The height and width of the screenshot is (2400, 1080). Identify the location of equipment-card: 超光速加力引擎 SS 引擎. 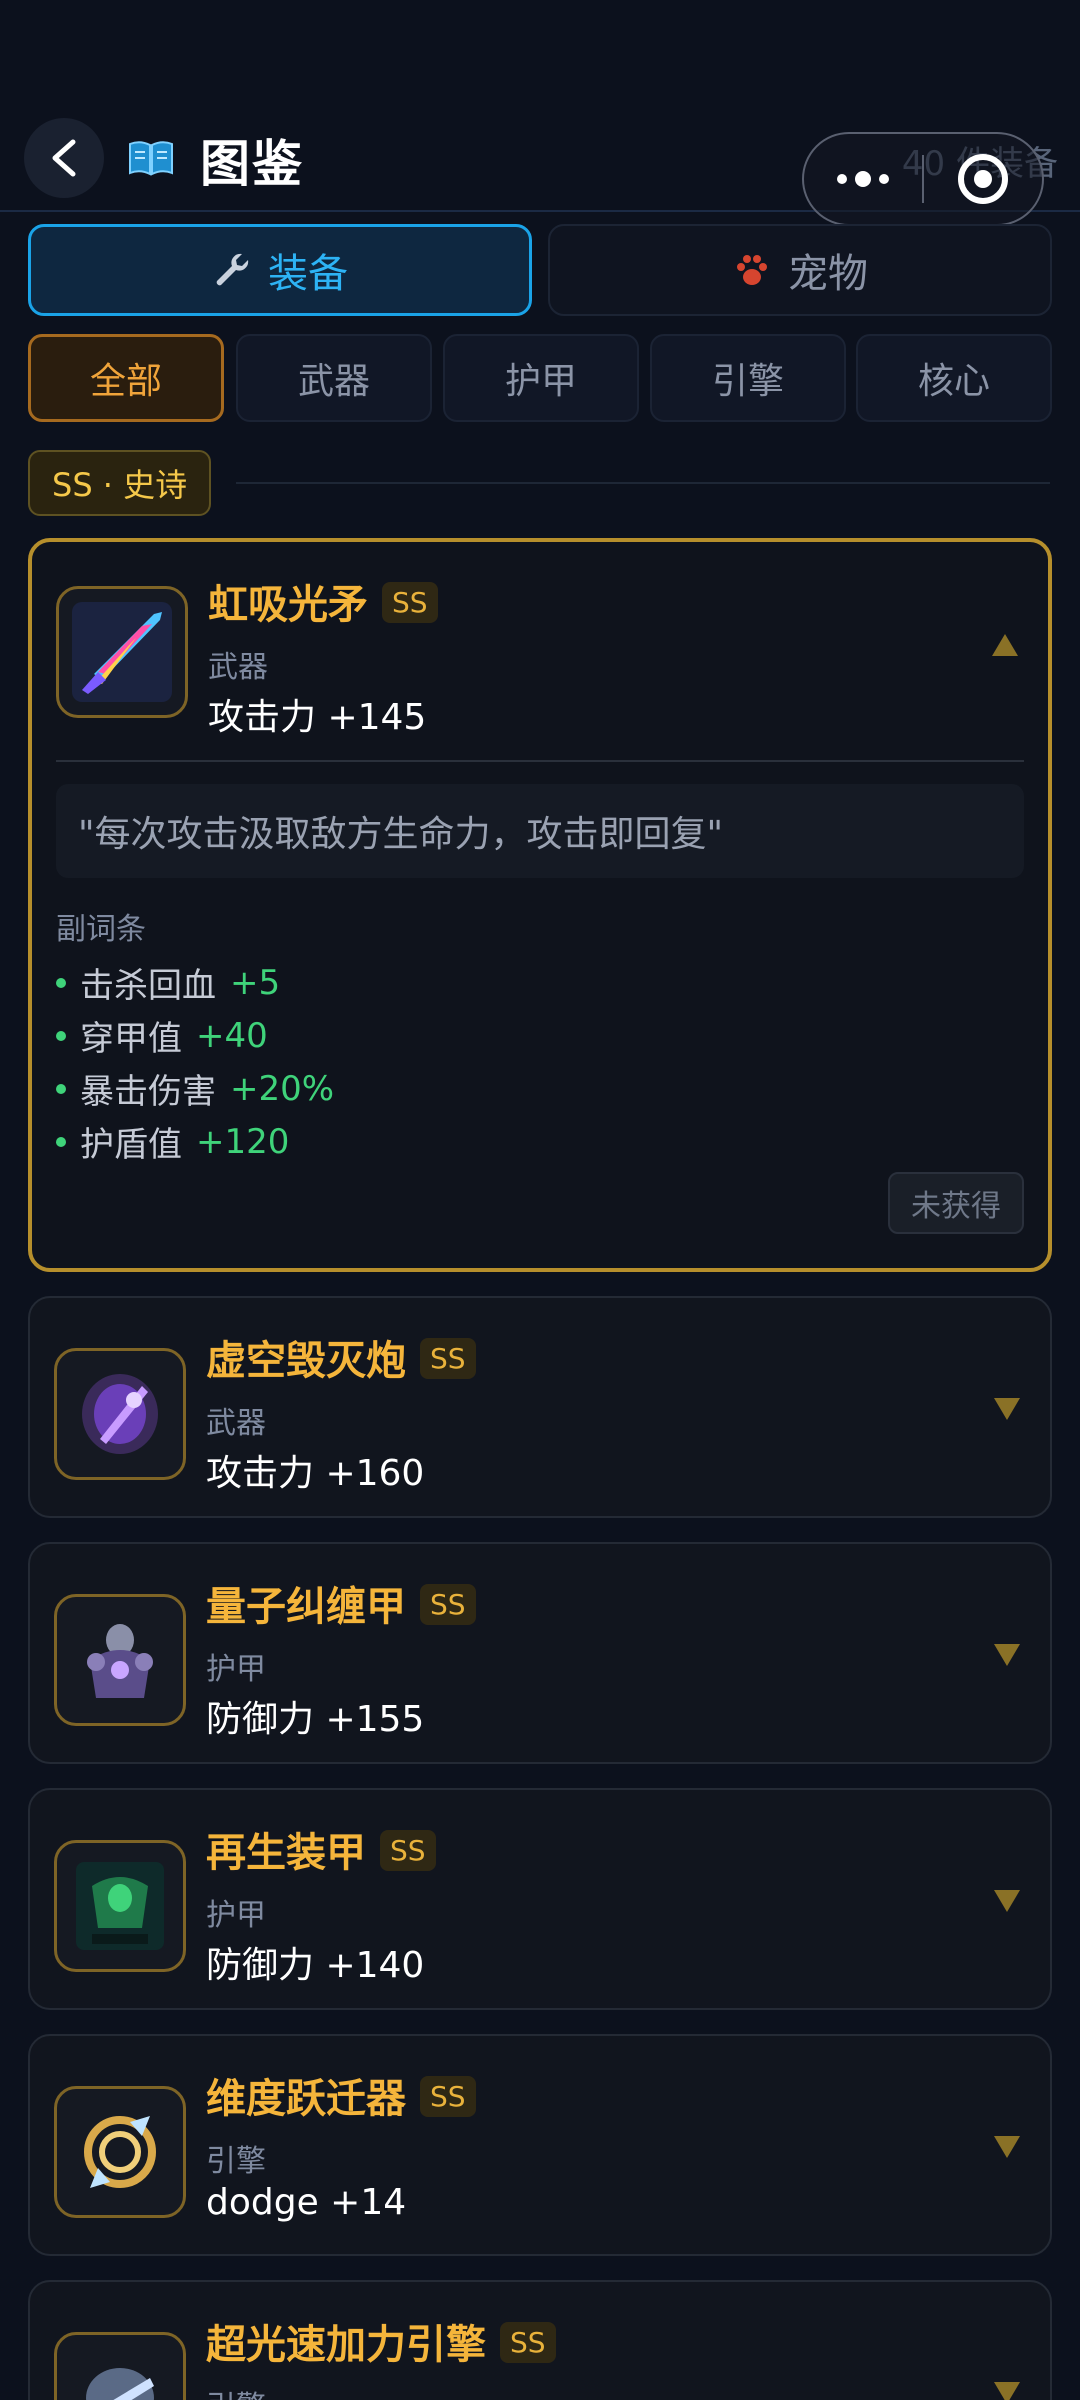
(540, 2340).